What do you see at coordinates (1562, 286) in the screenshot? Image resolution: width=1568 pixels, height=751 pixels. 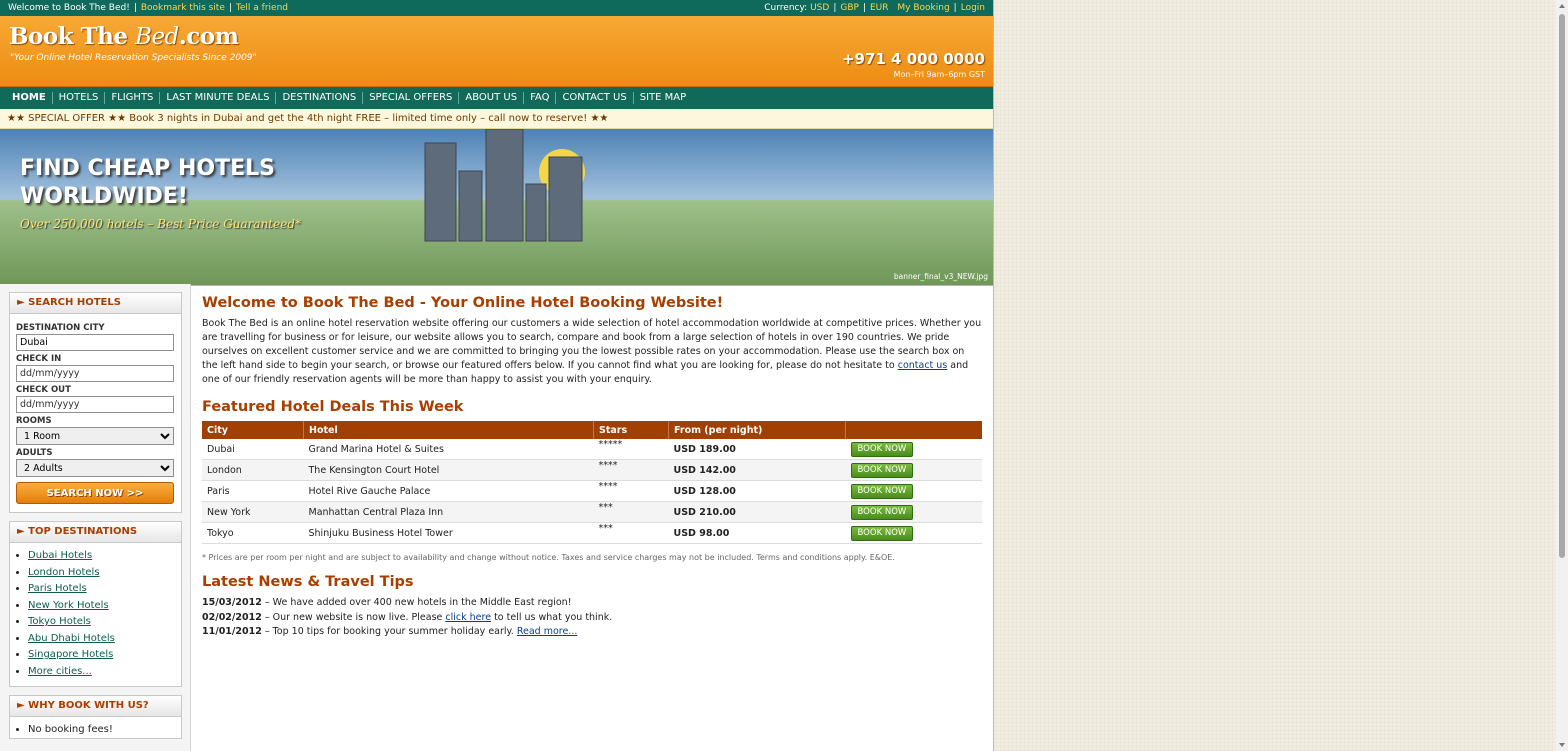 I see `scrollbar-thumb` at bounding box center [1562, 286].